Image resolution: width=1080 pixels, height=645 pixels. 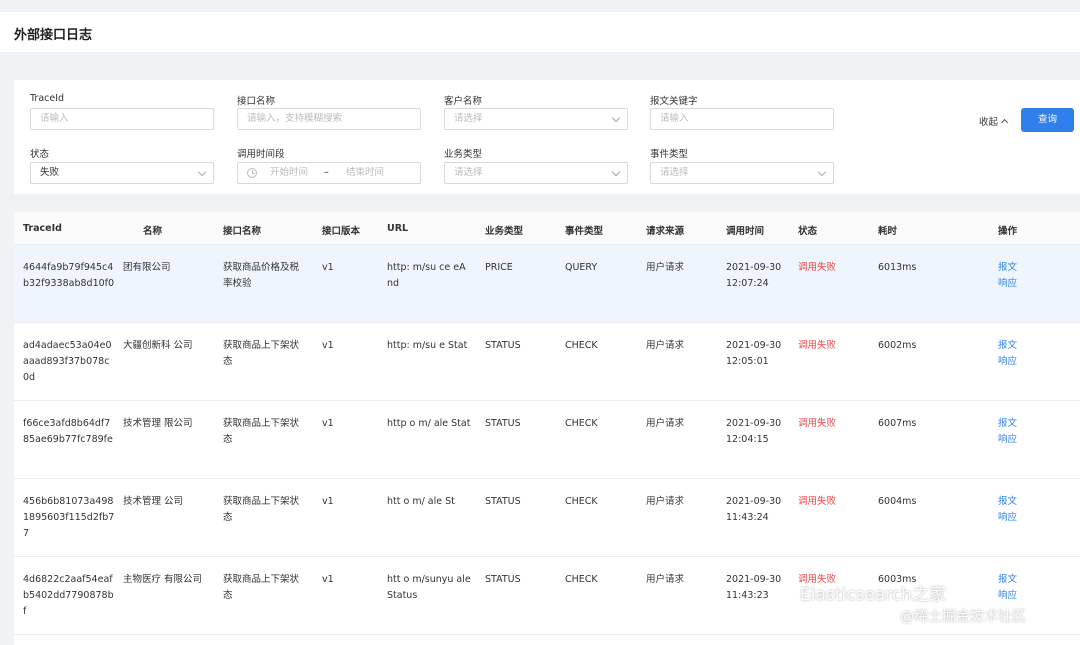 I want to click on cell-biz: PRICE, so click(x=499, y=267).